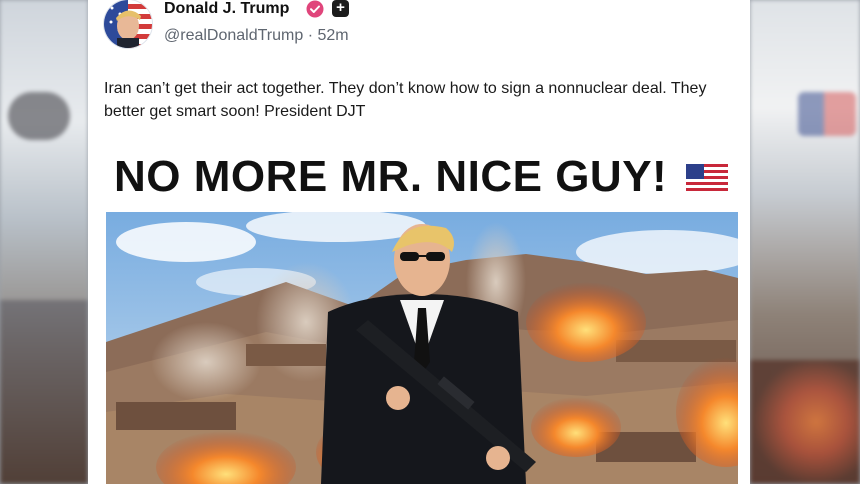 The height and width of the screenshot is (484, 860). Describe the element at coordinates (128, 24) in the screenshot. I see `avatar` at that location.